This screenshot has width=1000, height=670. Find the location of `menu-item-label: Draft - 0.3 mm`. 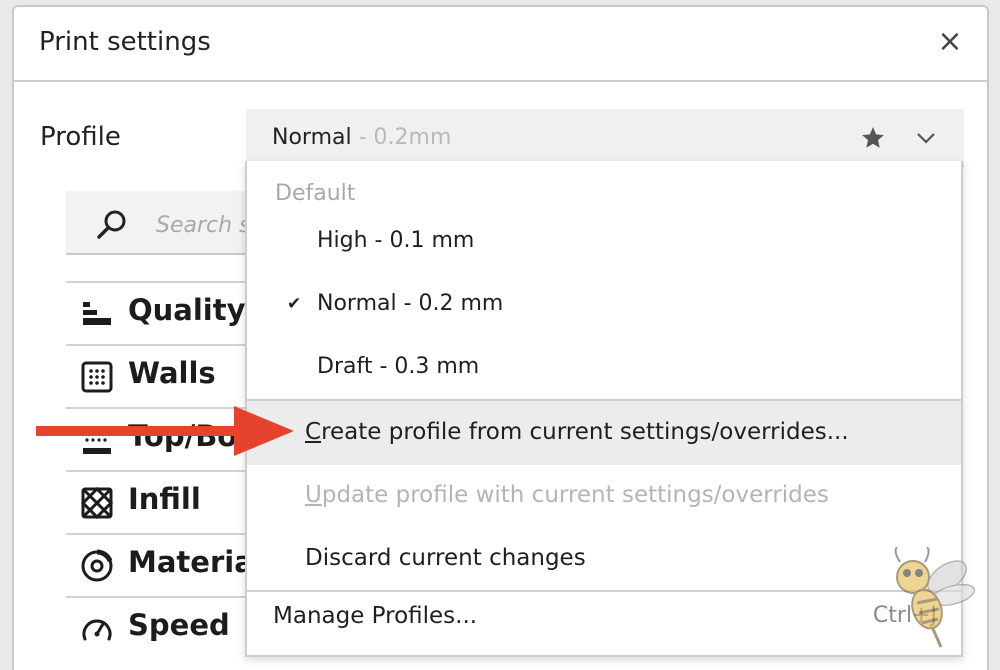

menu-item-label: Draft - 0.3 mm is located at coordinates (398, 366).